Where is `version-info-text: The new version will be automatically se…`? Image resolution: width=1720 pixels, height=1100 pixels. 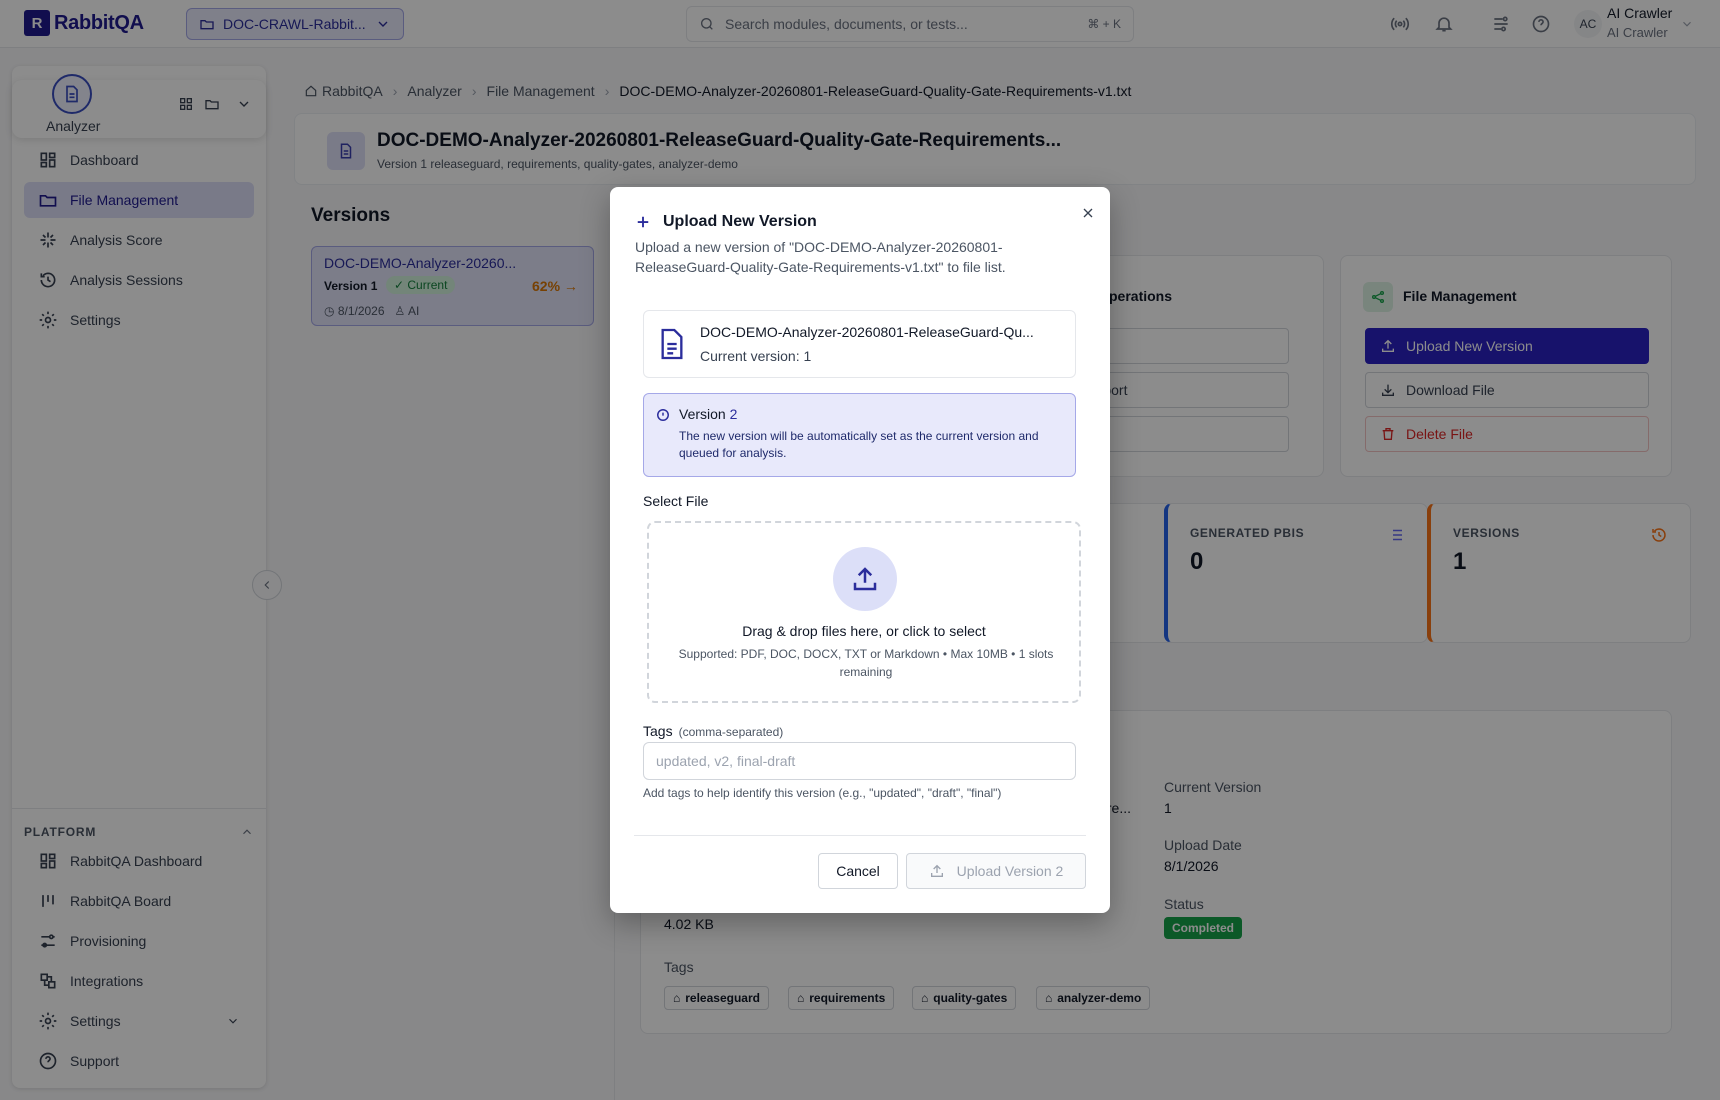
version-info-text: The new version will be automatically se… is located at coordinates (859, 444).